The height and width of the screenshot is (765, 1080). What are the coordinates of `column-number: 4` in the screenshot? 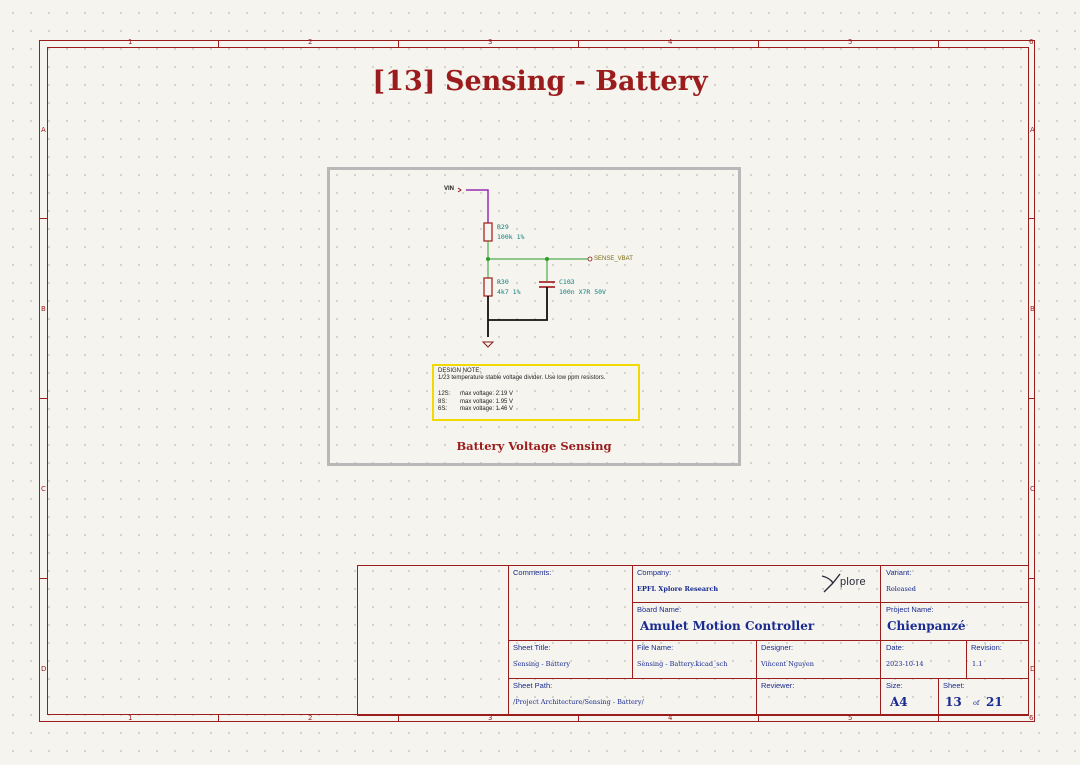 It's located at (670, 42).